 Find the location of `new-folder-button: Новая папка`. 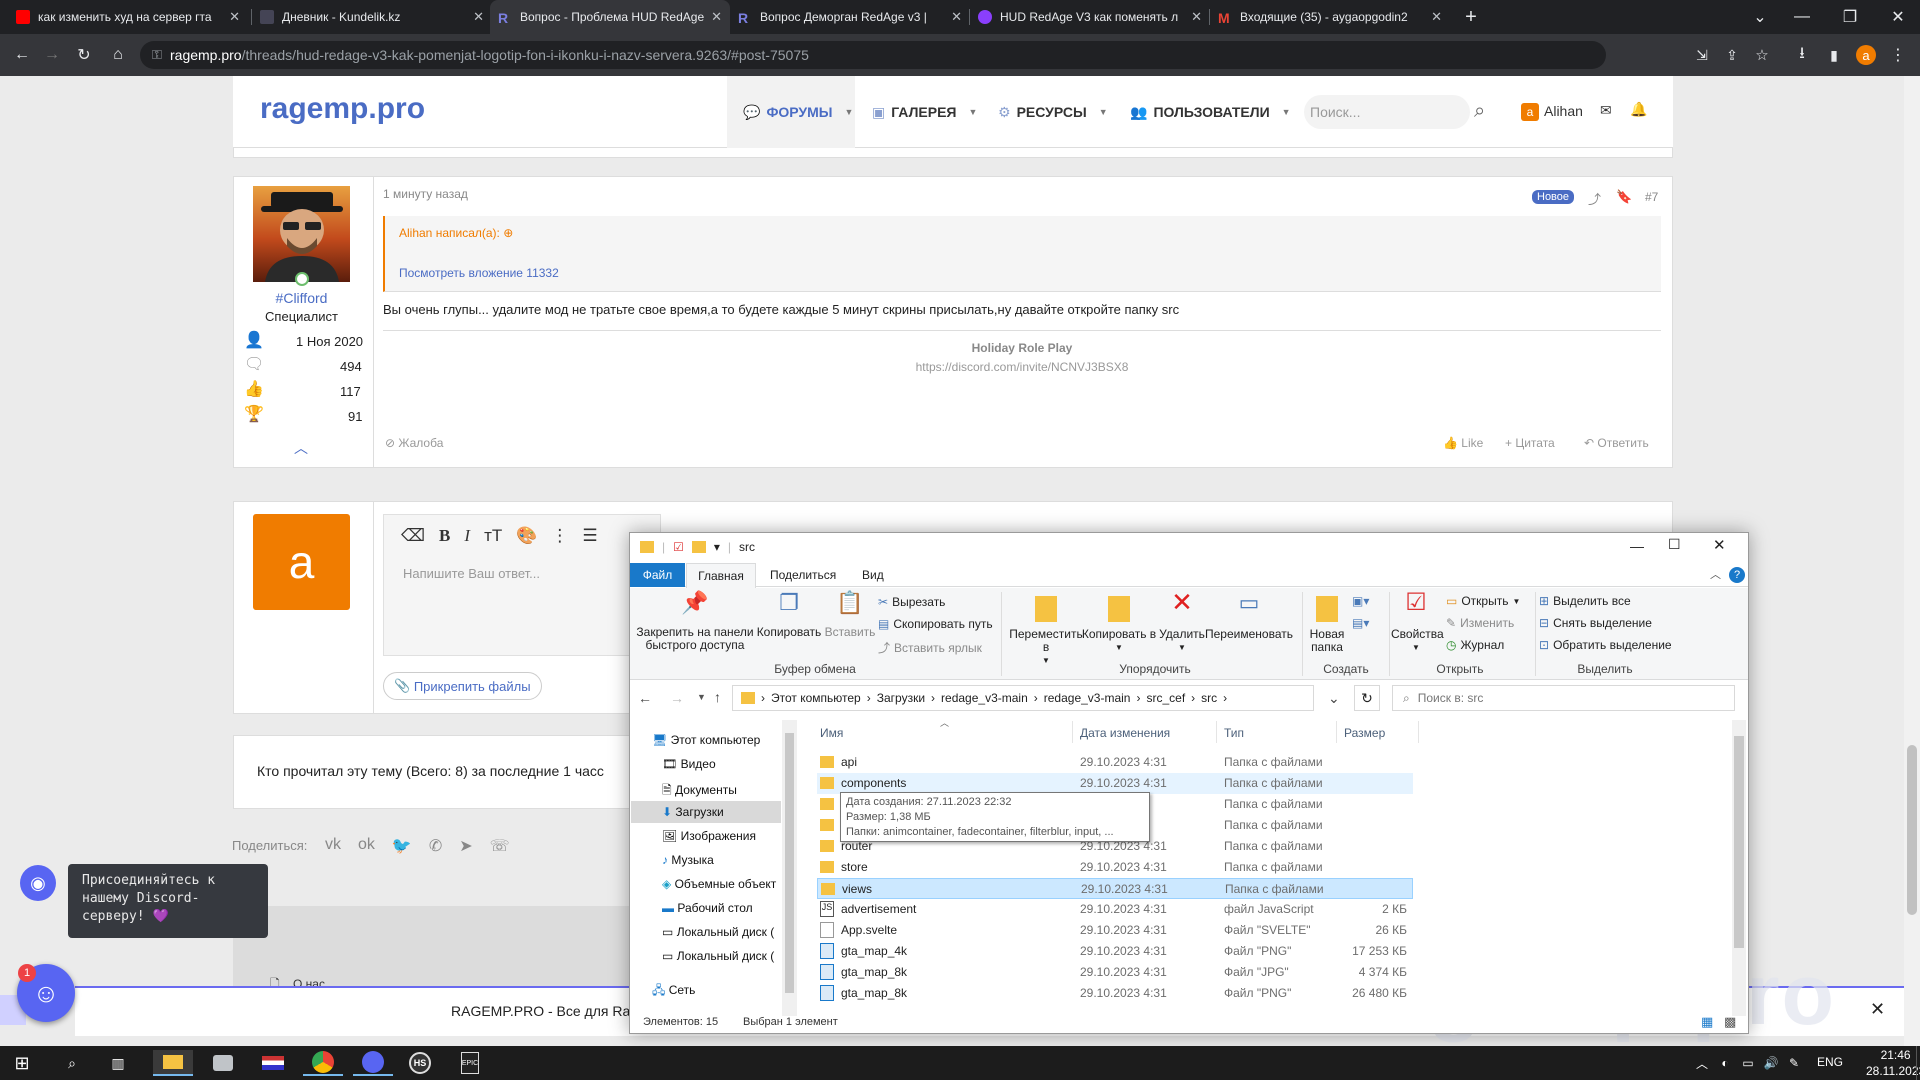

new-folder-button: Новая папка is located at coordinates (1327, 625).